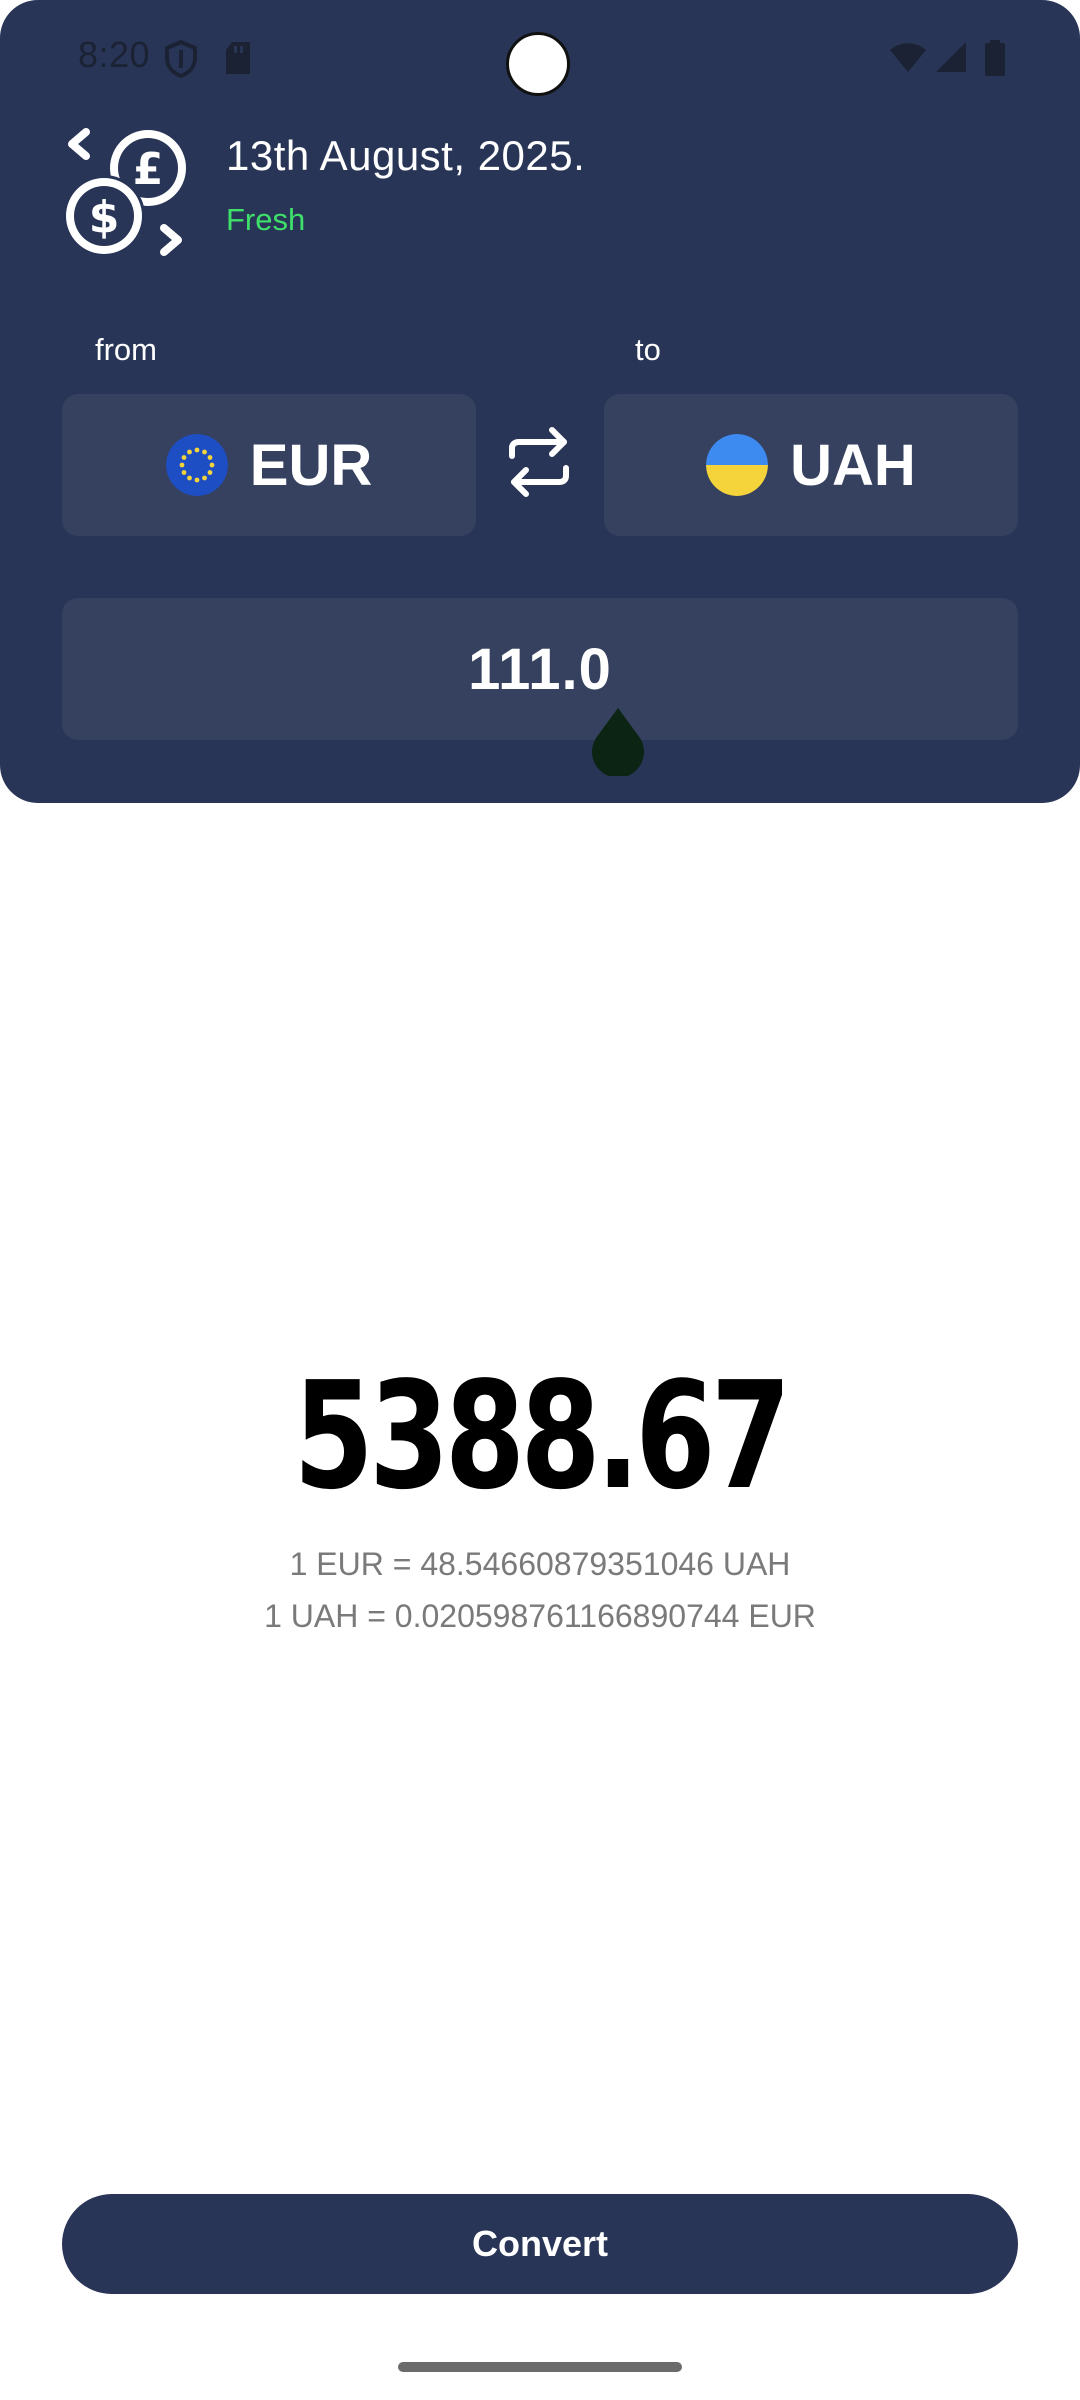  I want to click on eu-flag-icon, so click(196, 465).